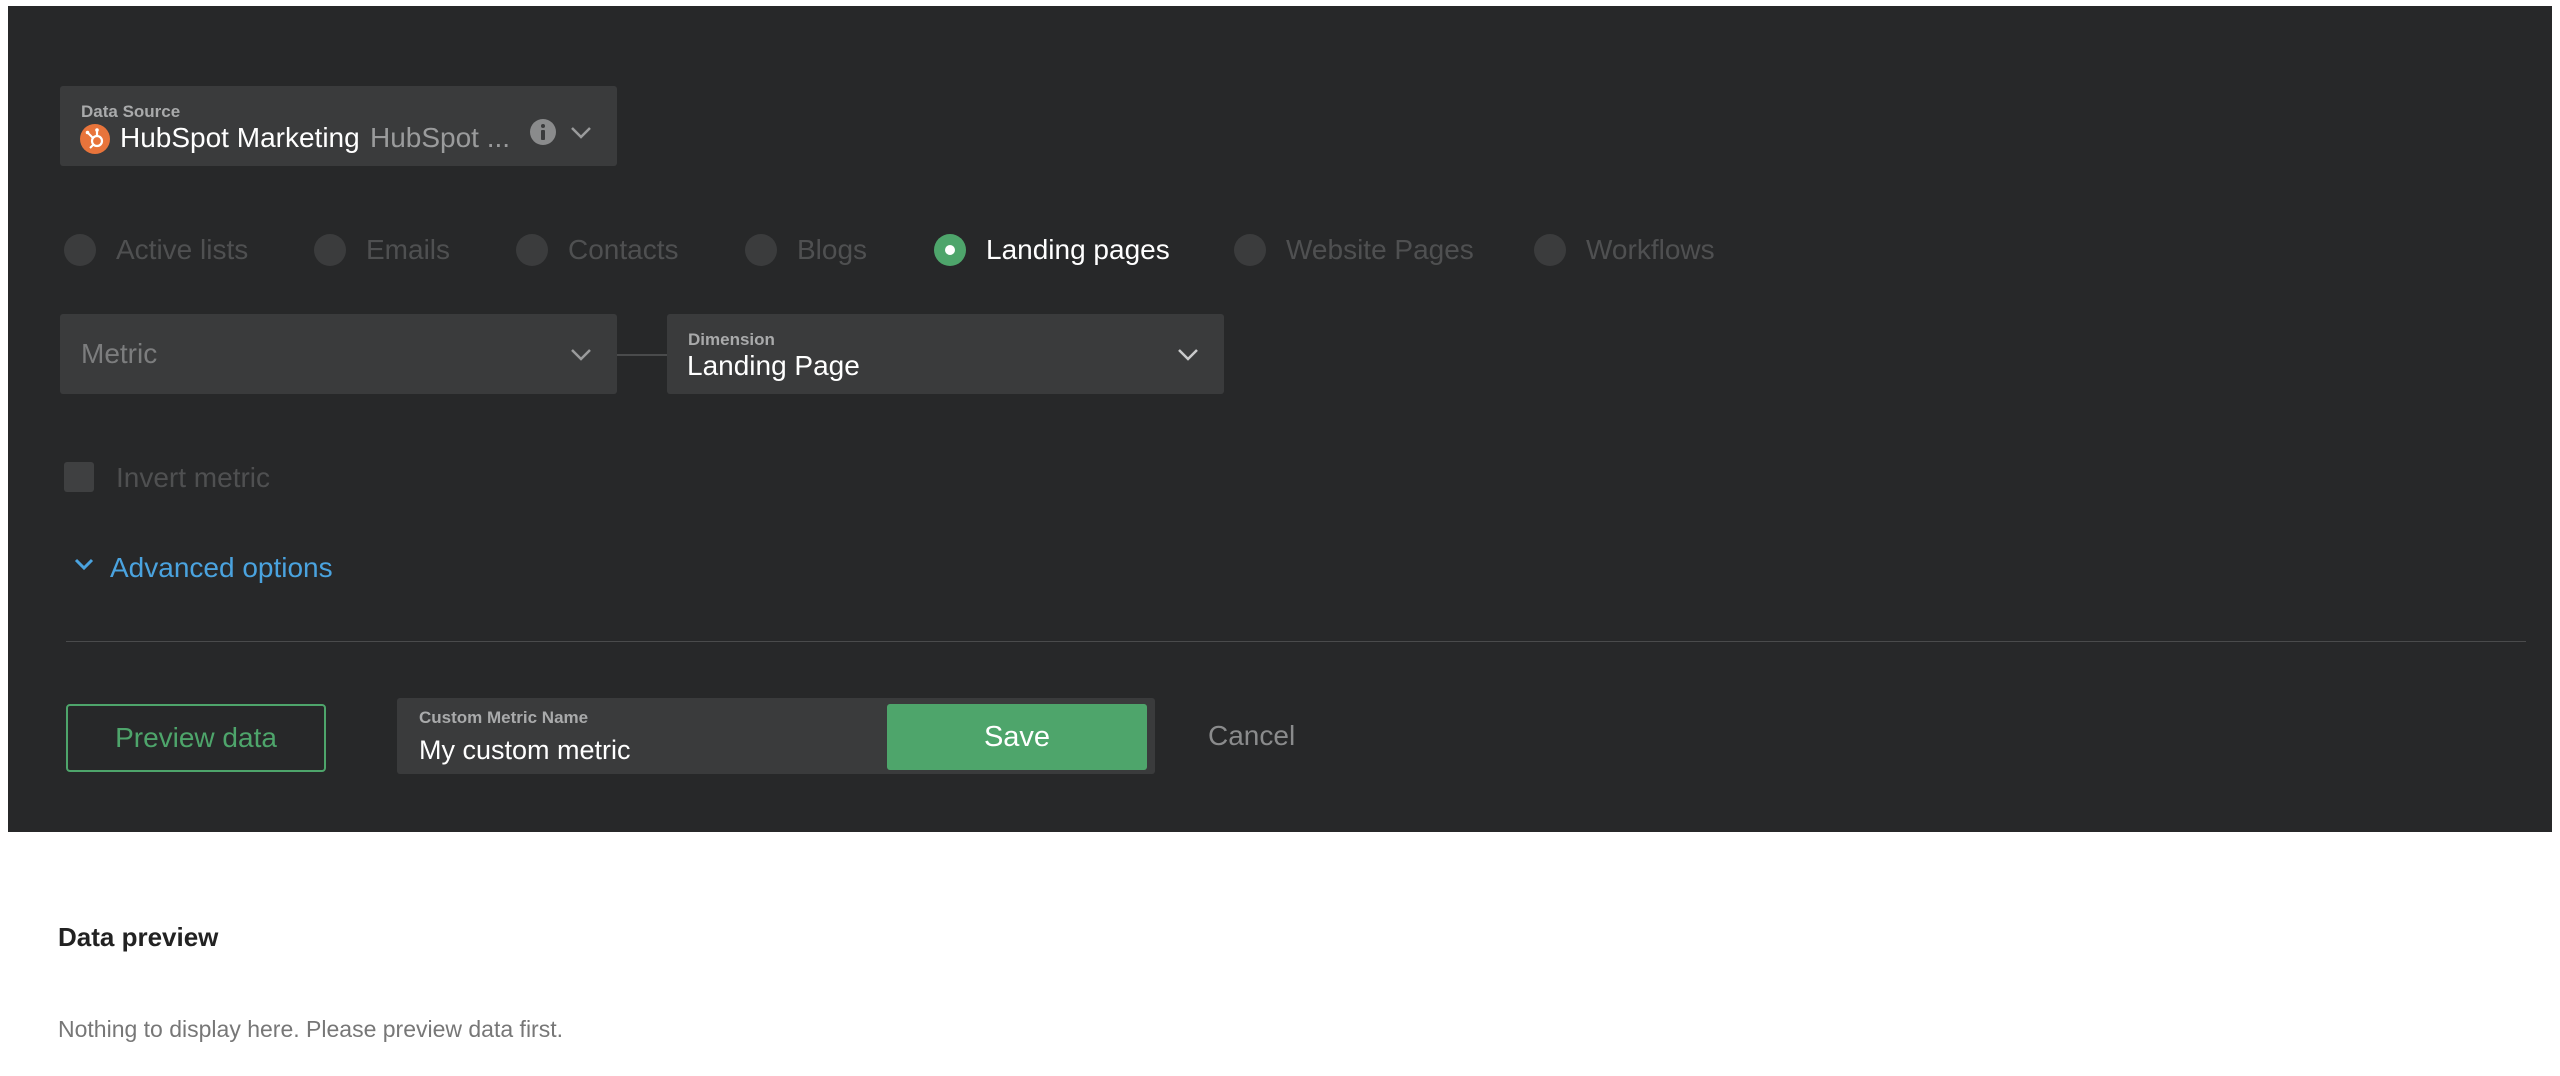 The width and height of the screenshot is (2560, 1076). I want to click on cancel-button: Cancel, so click(1278, 736).